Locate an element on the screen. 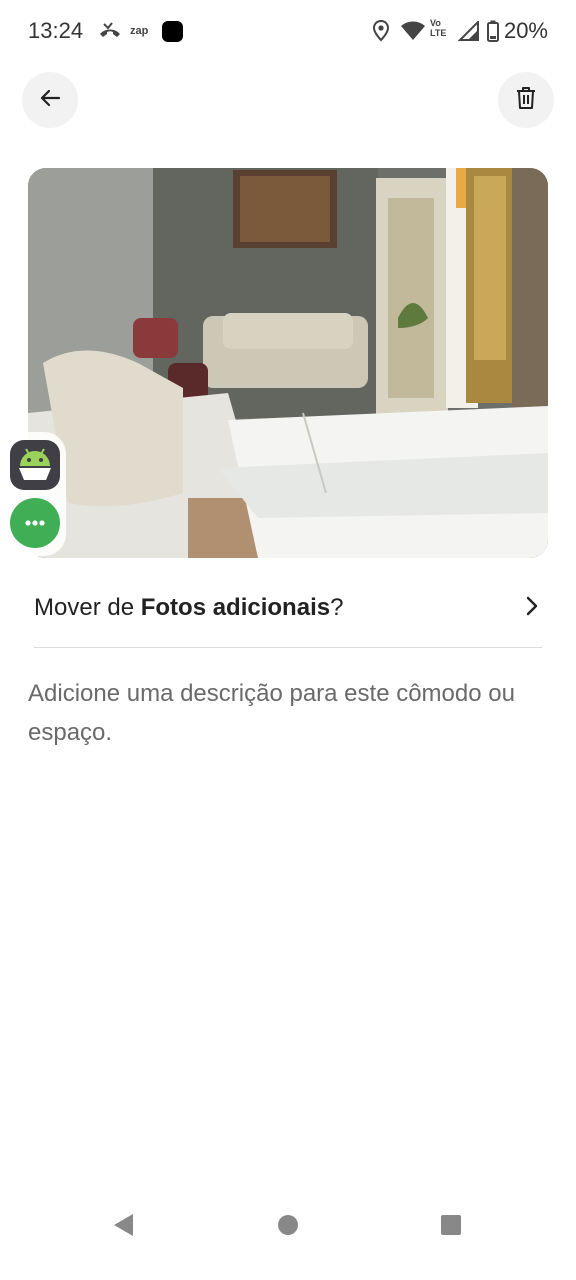 The width and height of the screenshot is (576, 1280). more-dots-icon is located at coordinates (35, 523).